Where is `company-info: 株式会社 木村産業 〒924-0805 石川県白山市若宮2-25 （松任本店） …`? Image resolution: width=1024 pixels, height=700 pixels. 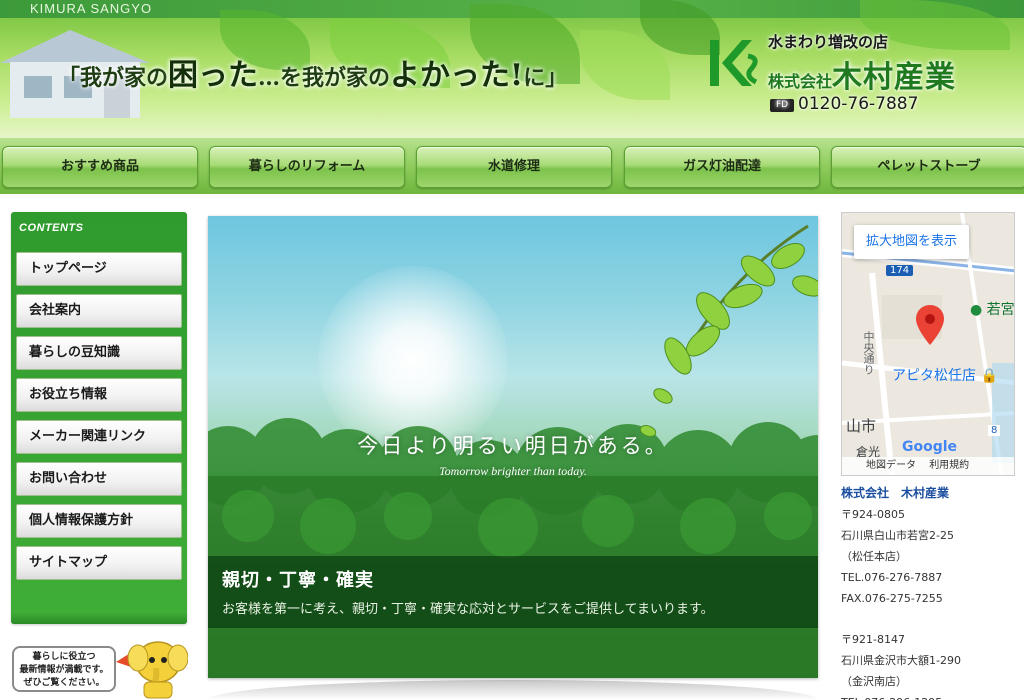 company-info: 株式会社 木村産業 〒924-0805 石川県白山市若宮2-25 （松任本店） … is located at coordinates (931, 591).